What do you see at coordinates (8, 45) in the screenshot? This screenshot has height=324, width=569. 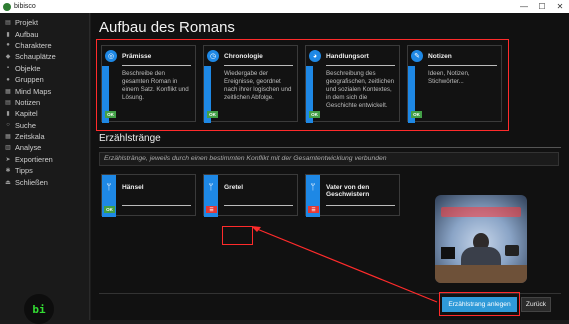 I see `users-icon: ●` at bounding box center [8, 45].